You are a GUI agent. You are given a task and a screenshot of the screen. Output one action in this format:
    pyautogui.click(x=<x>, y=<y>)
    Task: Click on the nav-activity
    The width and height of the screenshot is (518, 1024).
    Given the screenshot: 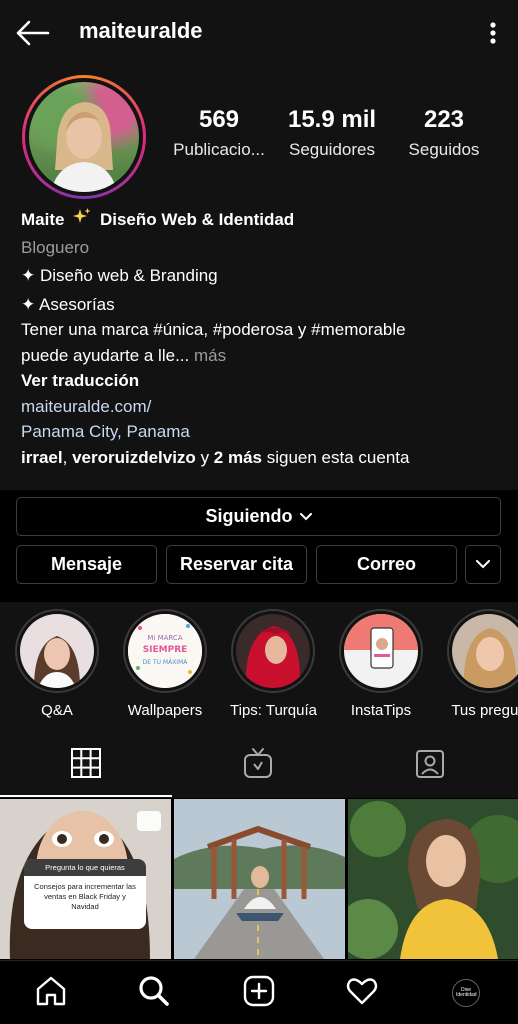 What is the action you would take?
    pyautogui.click(x=362, y=992)
    